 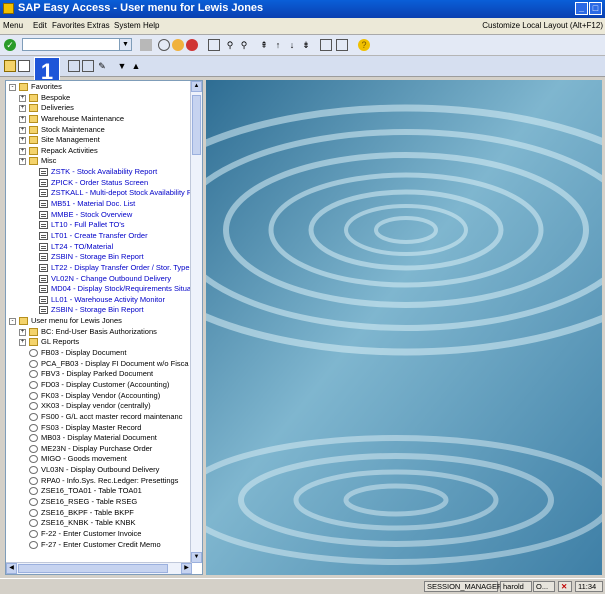 I want to click on scroll-thumb, so click(x=196, y=125).